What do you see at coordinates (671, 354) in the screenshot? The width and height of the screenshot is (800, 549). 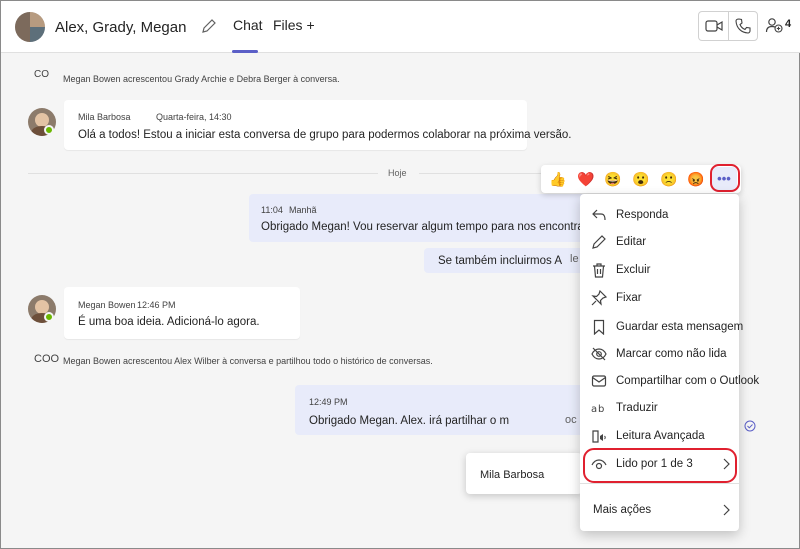 I see `menu-item-label: Marcar como não lida` at bounding box center [671, 354].